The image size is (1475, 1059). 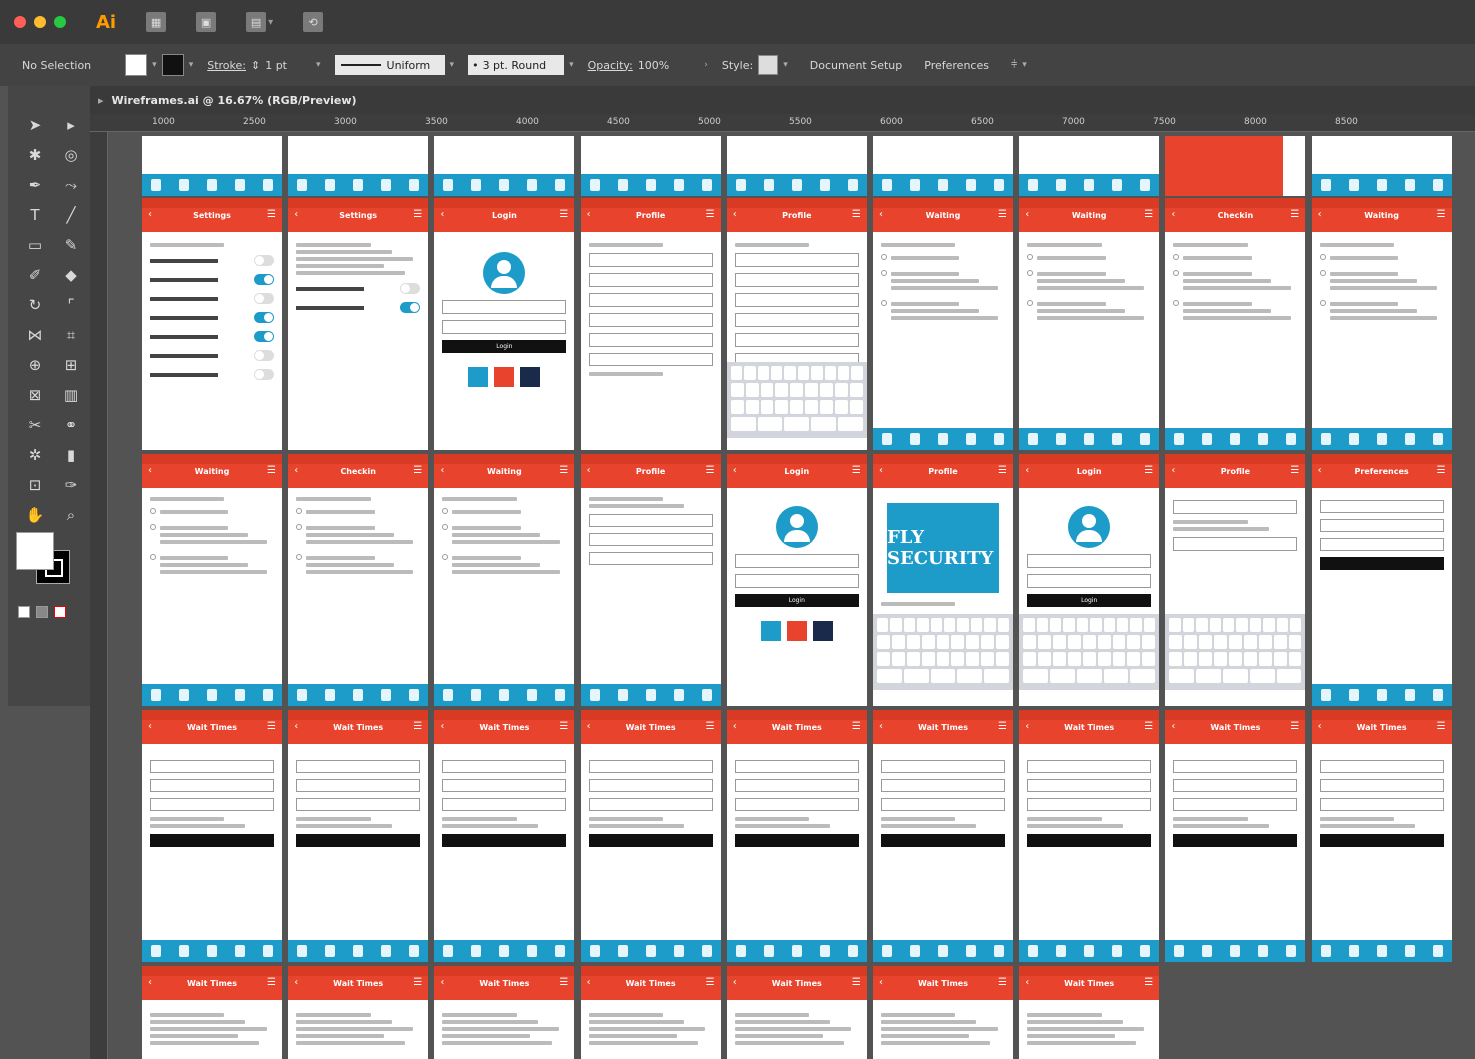 I want to click on google-icon, so click(x=504, y=377).